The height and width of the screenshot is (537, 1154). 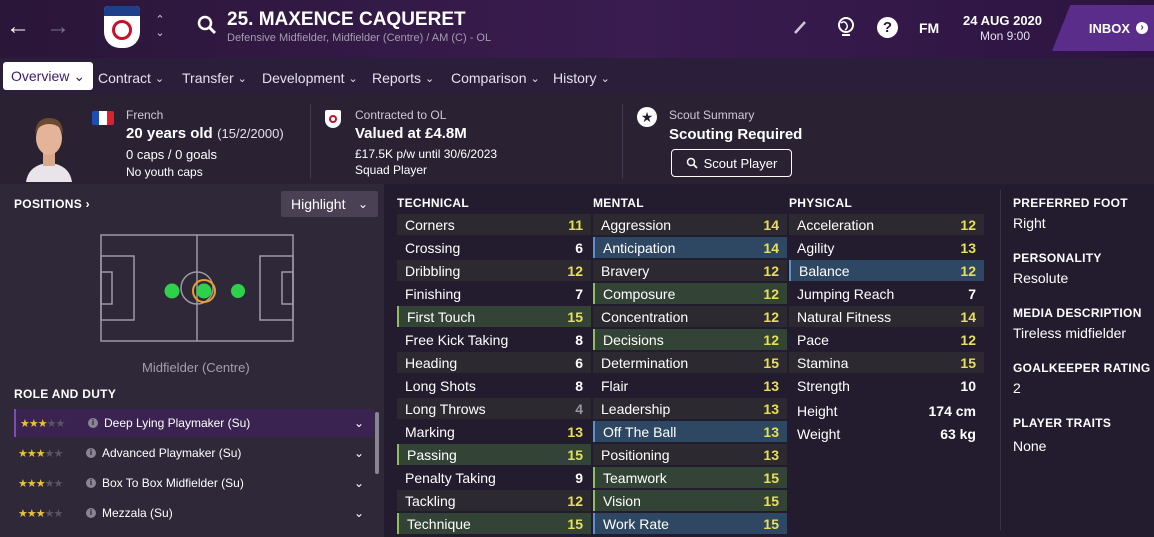 I want to click on role-row: ★★★★★ i Deep Lying Playmaker (Su) ⌄, so click(x=194, y=423).